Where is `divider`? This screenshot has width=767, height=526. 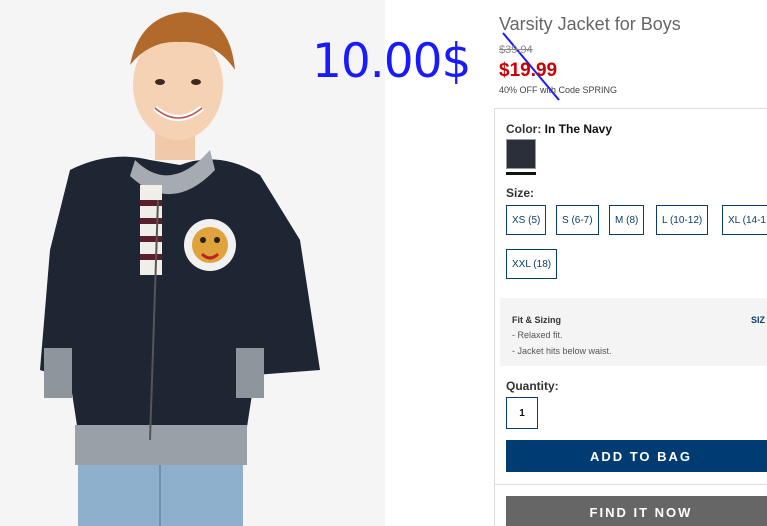
divider is located at coordinates (630, 484).